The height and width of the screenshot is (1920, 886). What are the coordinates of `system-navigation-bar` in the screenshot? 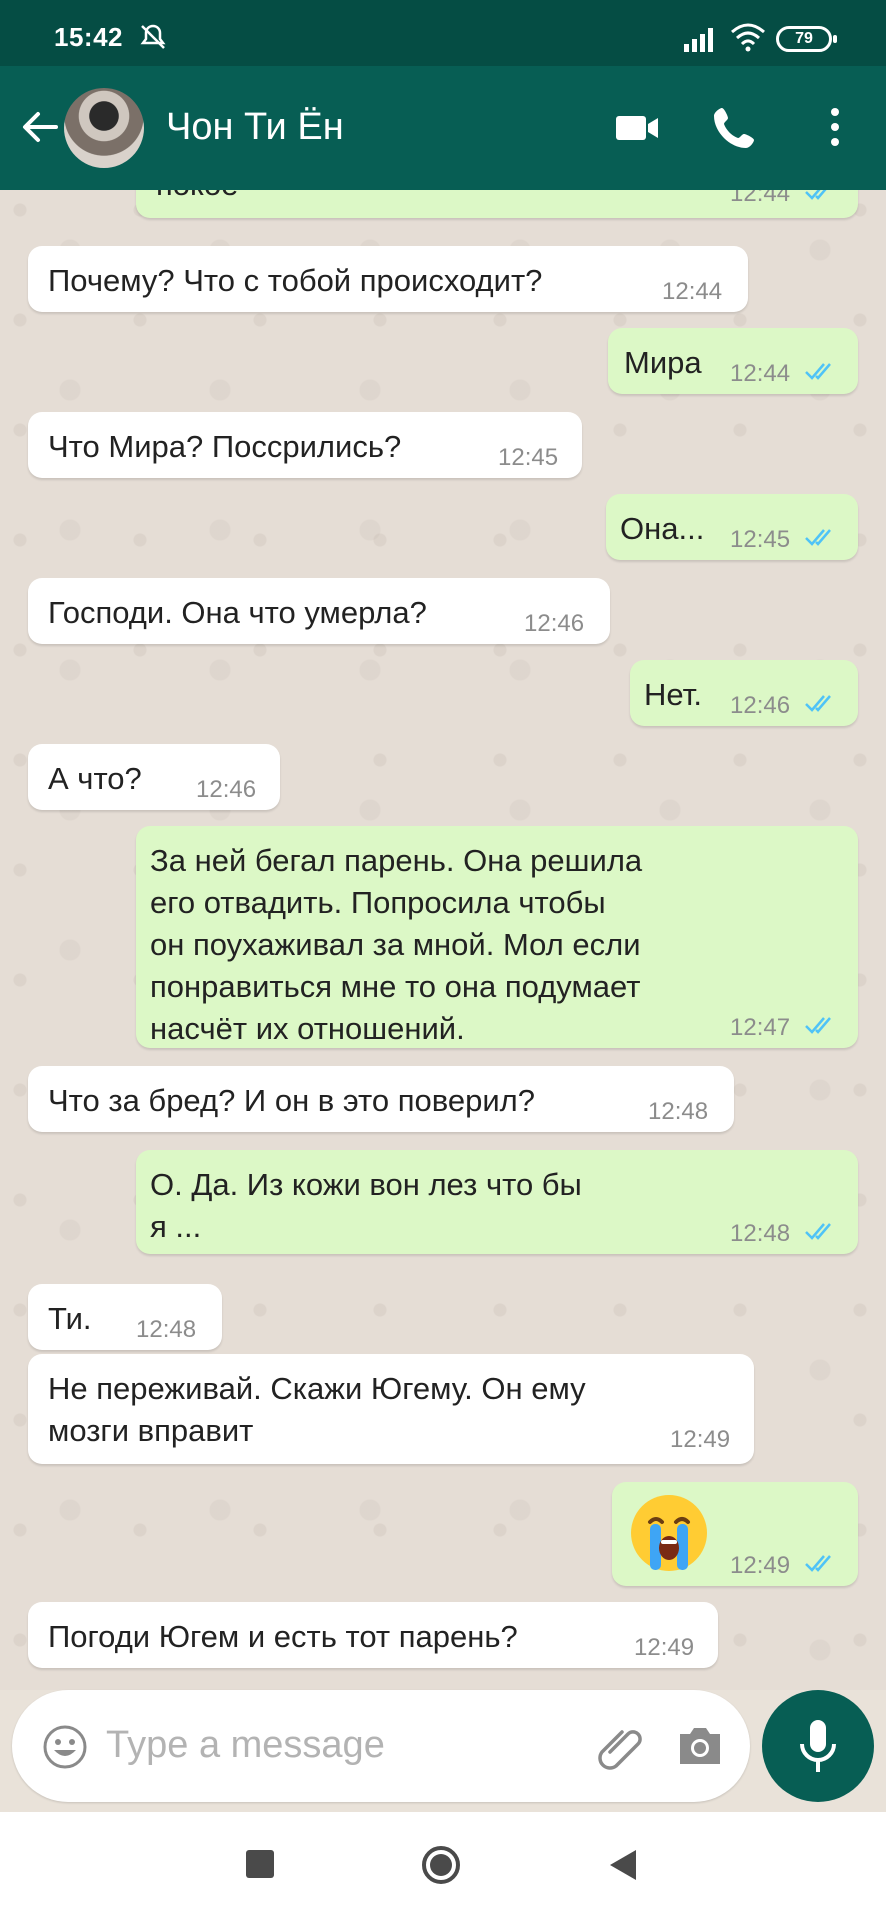 It's located at (443, 1866).